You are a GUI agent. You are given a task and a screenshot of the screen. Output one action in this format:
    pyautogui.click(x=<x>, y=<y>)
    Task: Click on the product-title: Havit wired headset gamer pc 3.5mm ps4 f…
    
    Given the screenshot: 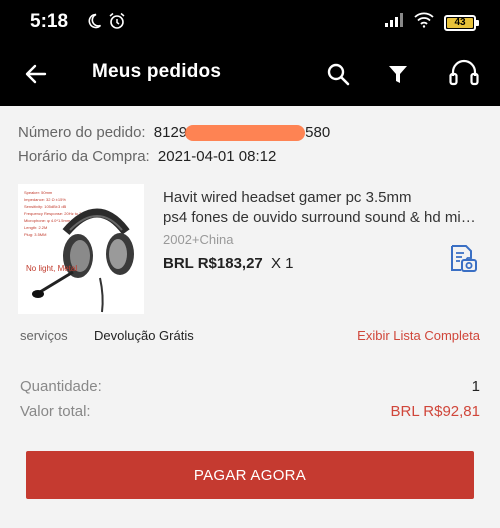 What is the action you would take?
    pyautogui.click(x=323, y=208)
    